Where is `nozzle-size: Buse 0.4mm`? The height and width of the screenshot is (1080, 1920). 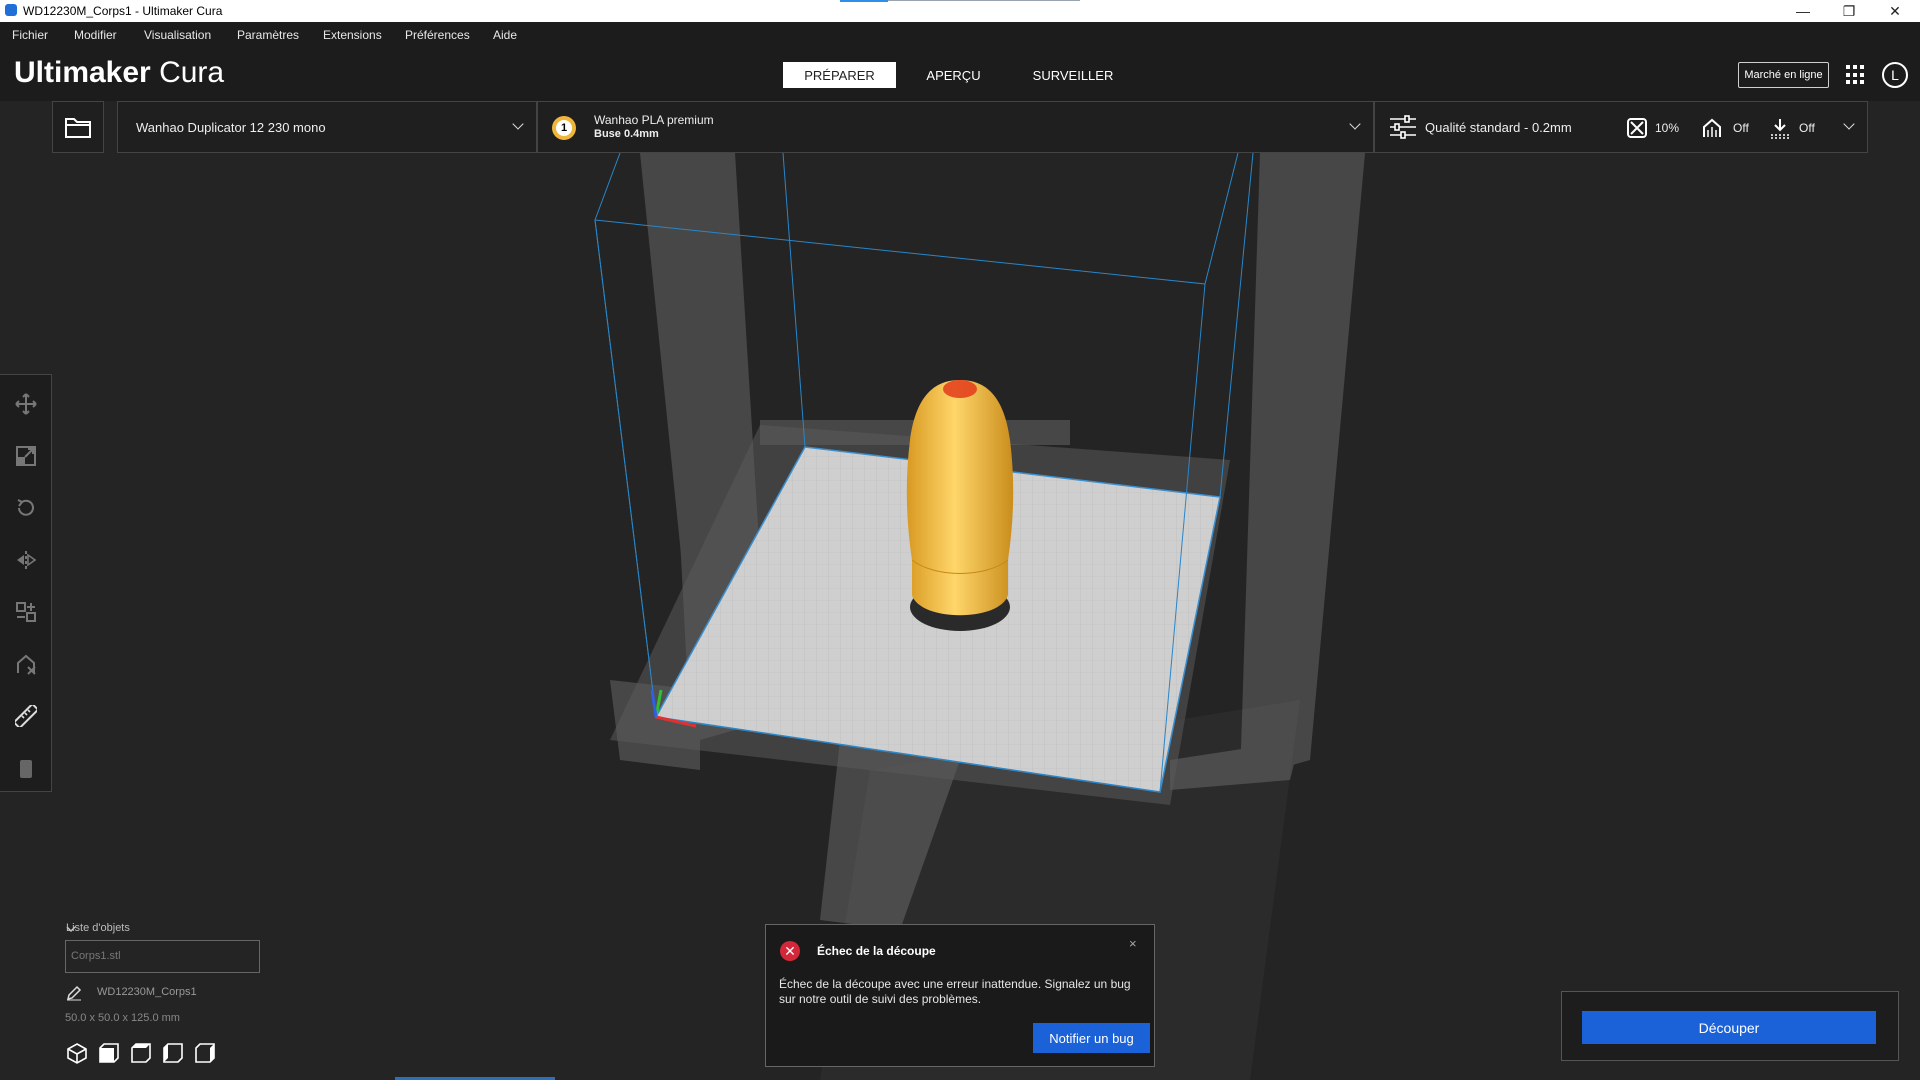 nozzle-size: Buse 0.4mm is located at coordinates (626, 134).